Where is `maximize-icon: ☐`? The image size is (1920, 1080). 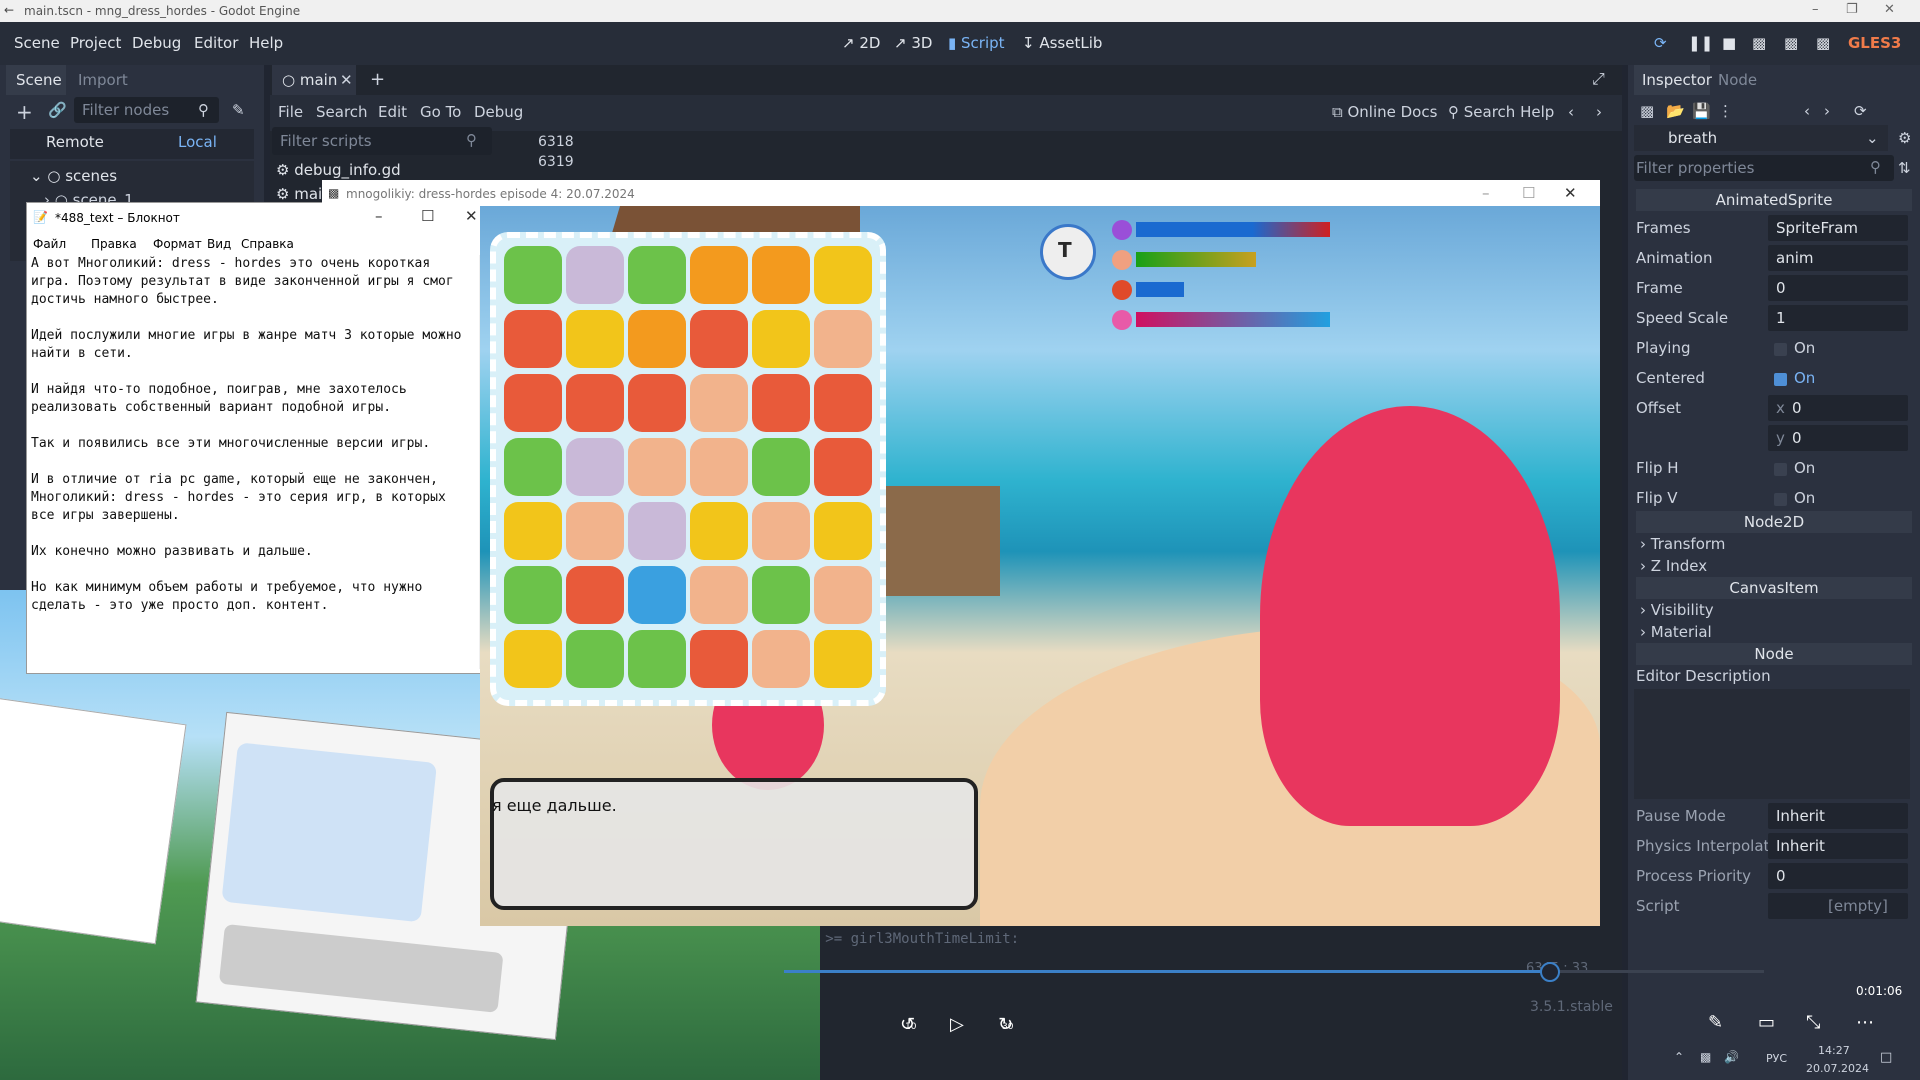
maximize-icon: ☐ is located at coordinates (1528, 193).